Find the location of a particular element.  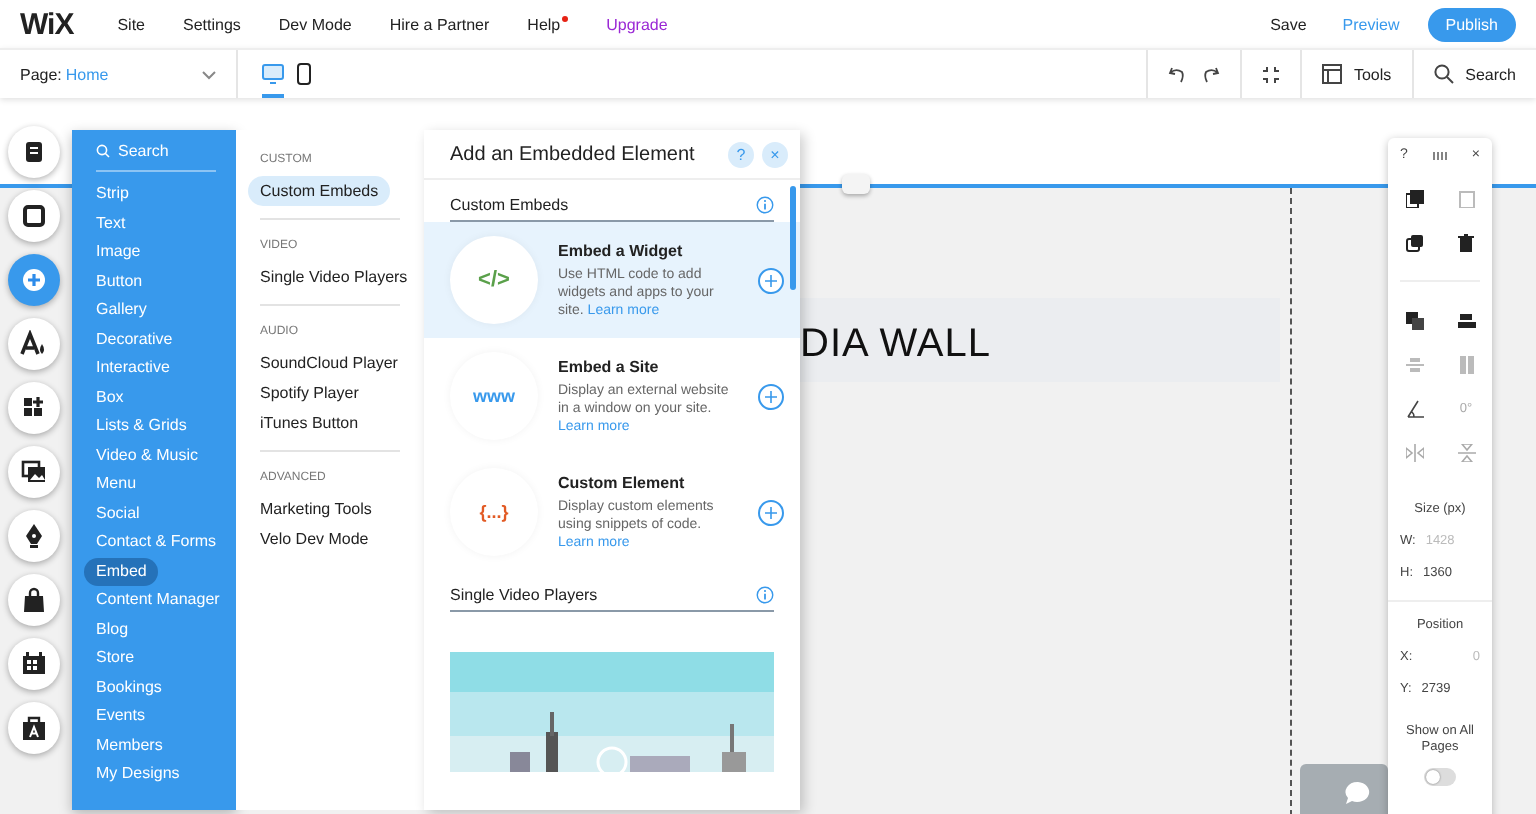

category-item: Strip is located at coordinates (112, 194).